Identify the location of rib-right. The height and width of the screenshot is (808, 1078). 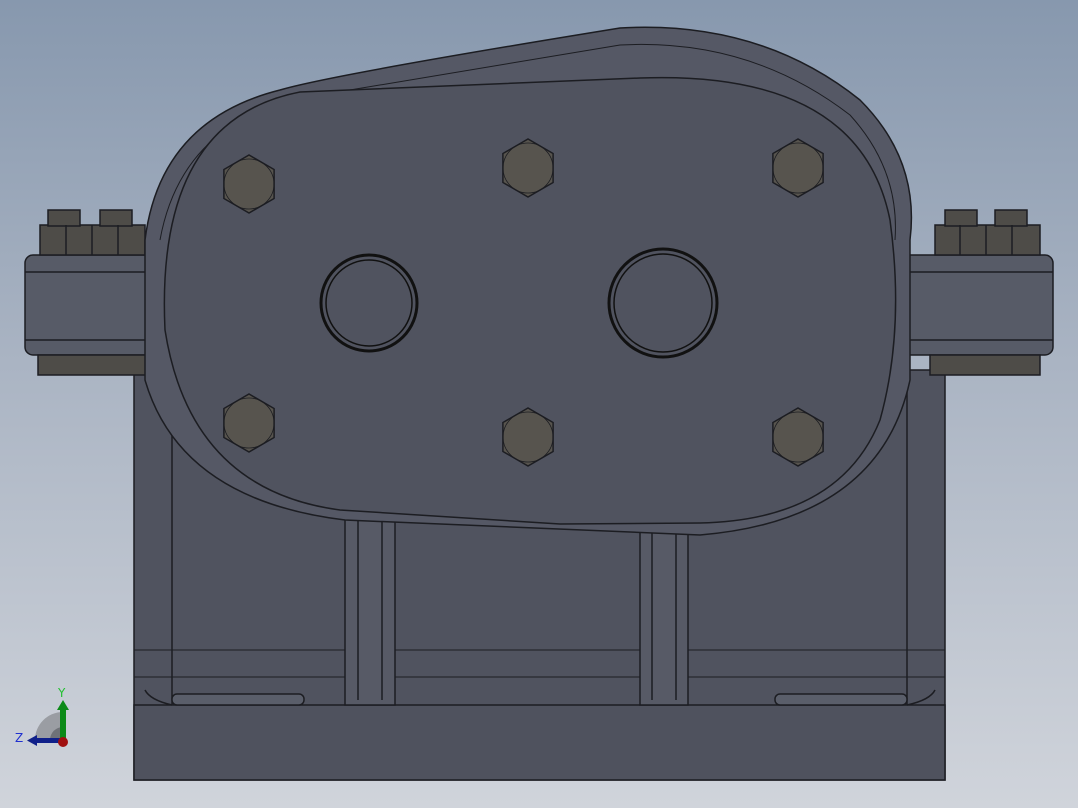
(664, 615).